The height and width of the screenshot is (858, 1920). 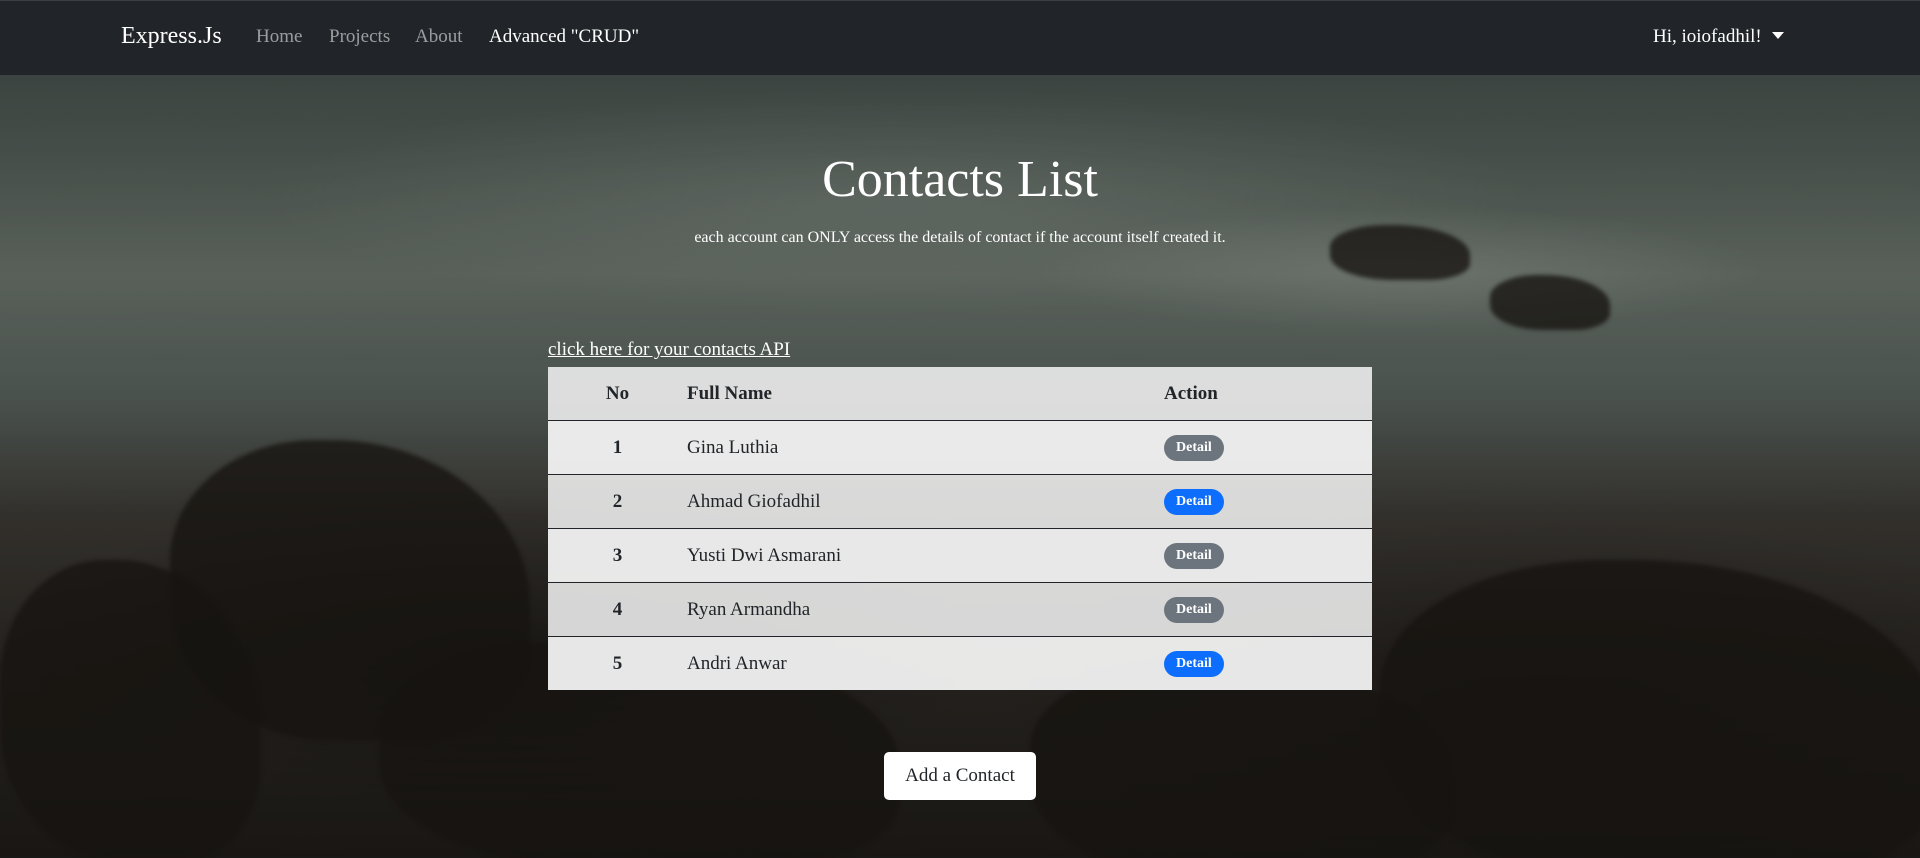 I want to click on table-row: 1 Gina Luthia Detail, so click(x=960, y=447).